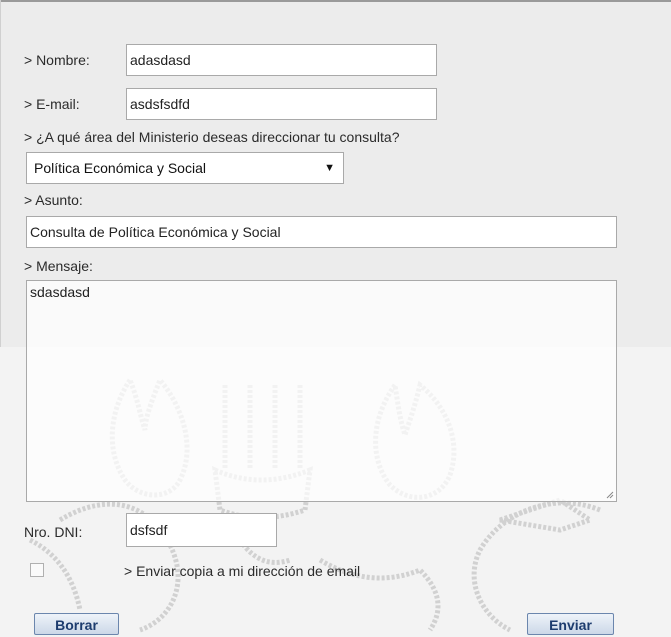 The height and width of the screenshot is (637, 671). I want to click on top-border, so click(335, 1).